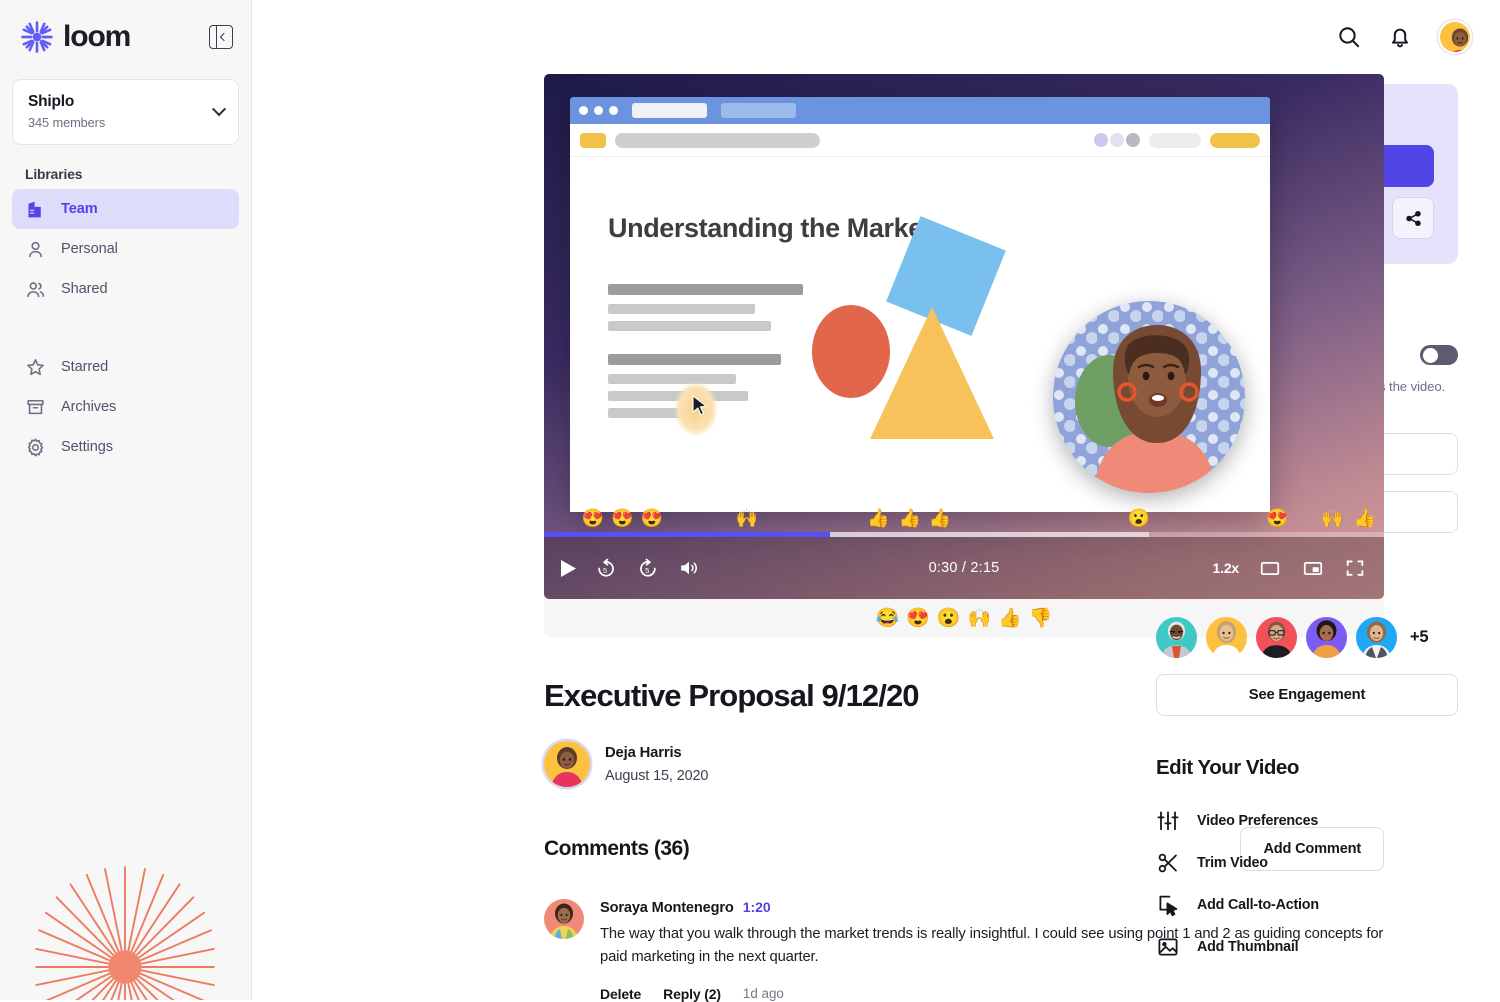 The width and height of the screenshot is (1500, 1002). Describe the element at coordinates (125, 249) in the screenshot. I see `sidebar-item-personal: Personal` at that location.